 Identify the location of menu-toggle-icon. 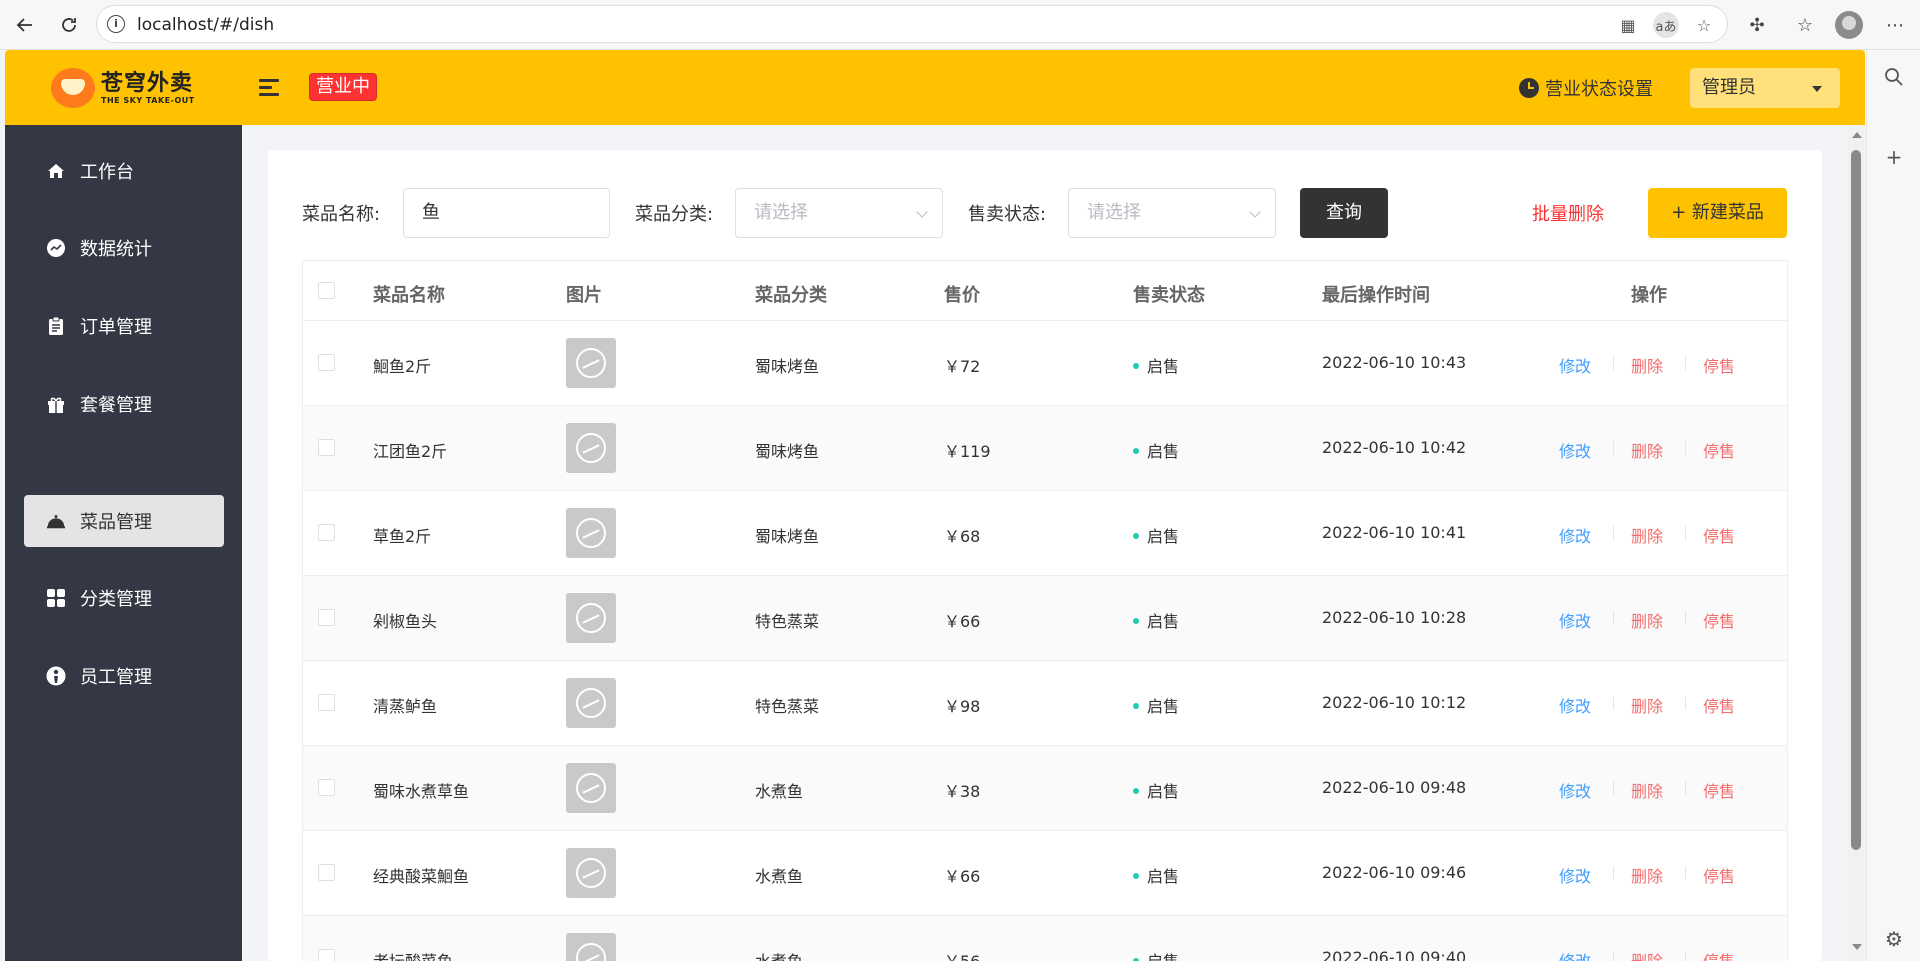
(270, 88).